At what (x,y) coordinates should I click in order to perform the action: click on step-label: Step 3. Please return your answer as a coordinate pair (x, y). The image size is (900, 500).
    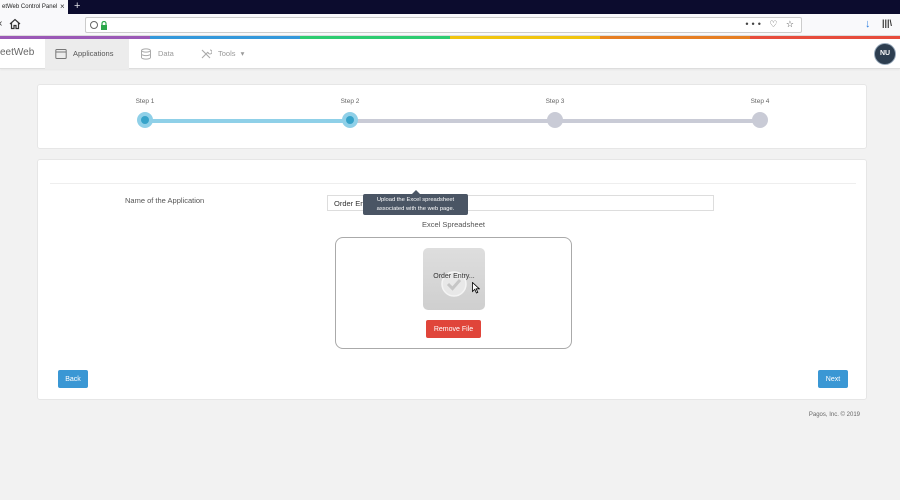
    Looking at the image, I should click on (555, 101).